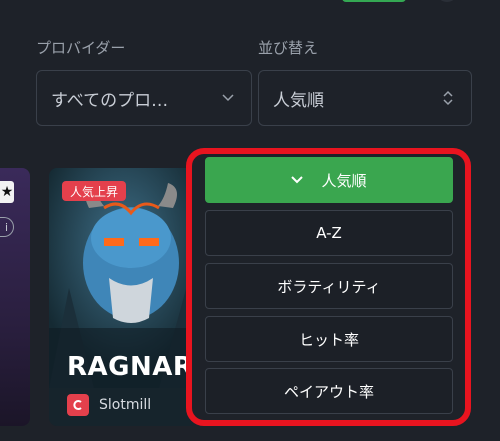 This screenshot has width=500, height=441. I want to click on slotmill-logo-icon, so click(78, 405).